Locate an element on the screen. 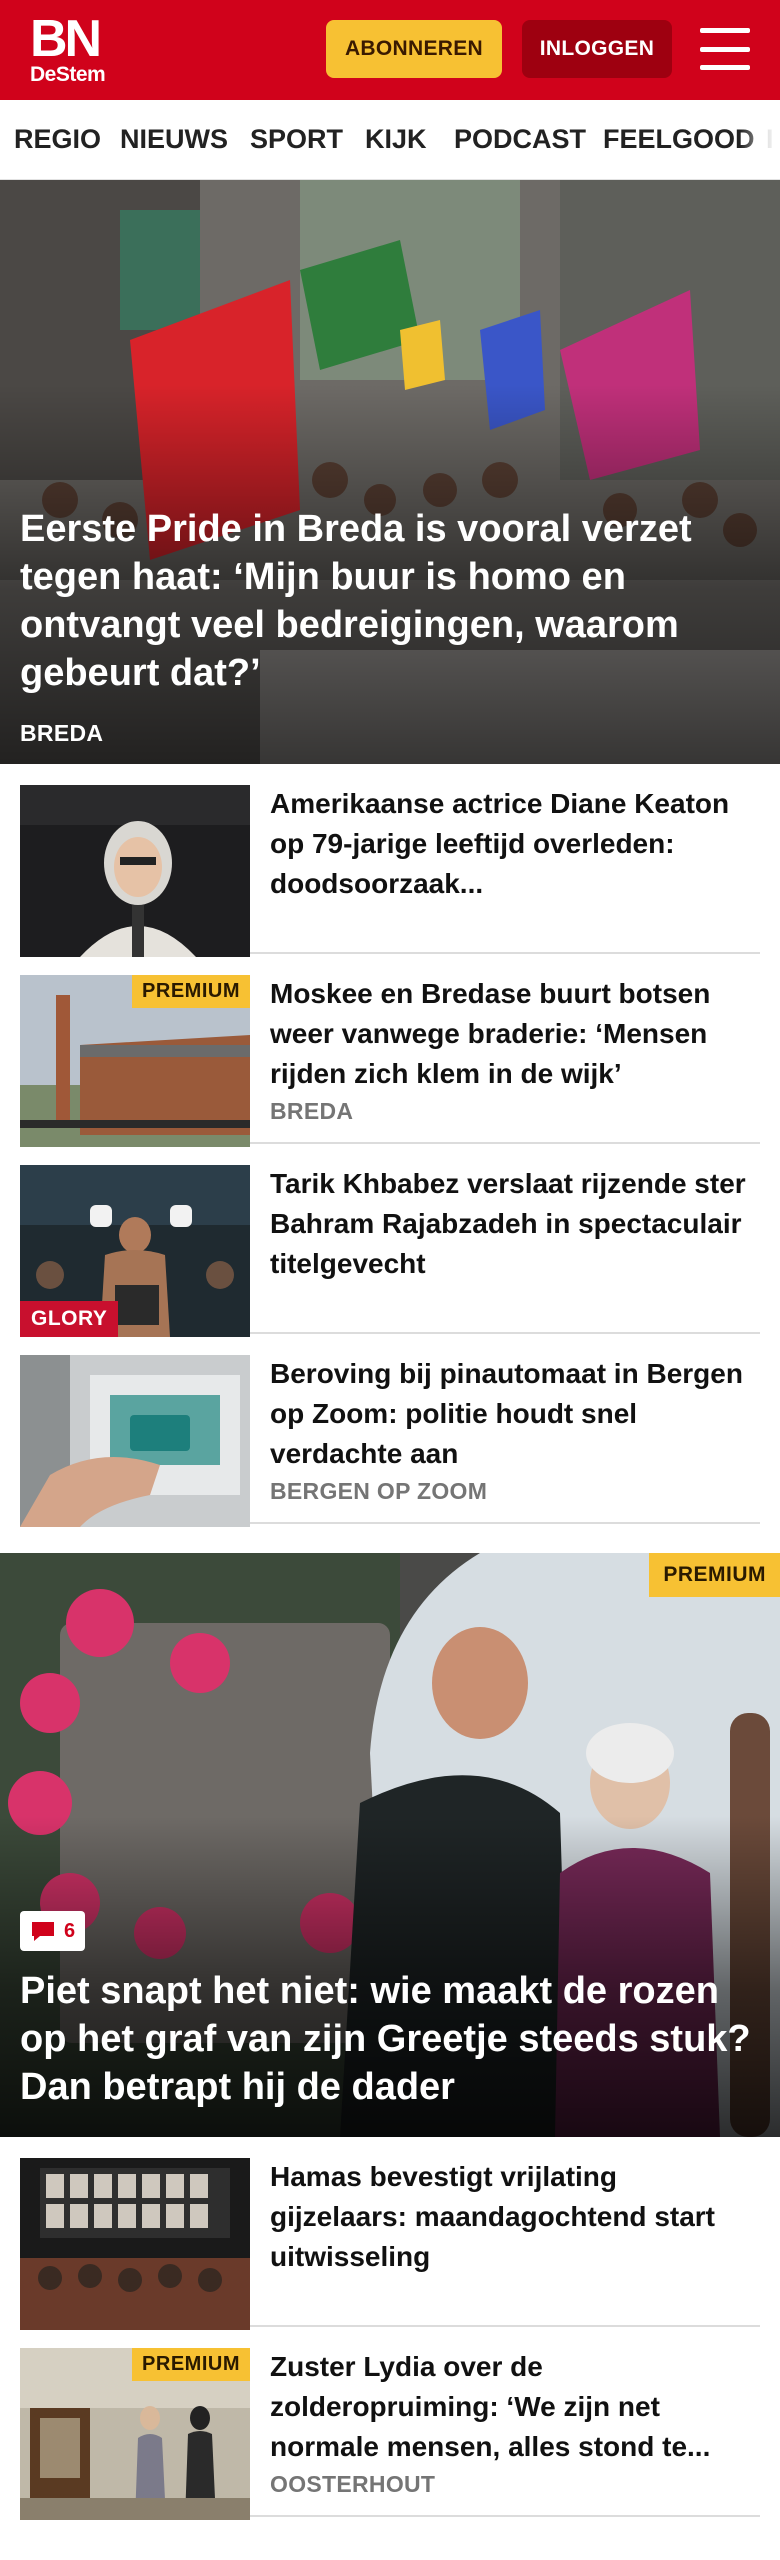 Image resolution: width=780 pixels, height=2560 pixels. subscribe-button: ABONNEREN is located at coordinates (414, 49).